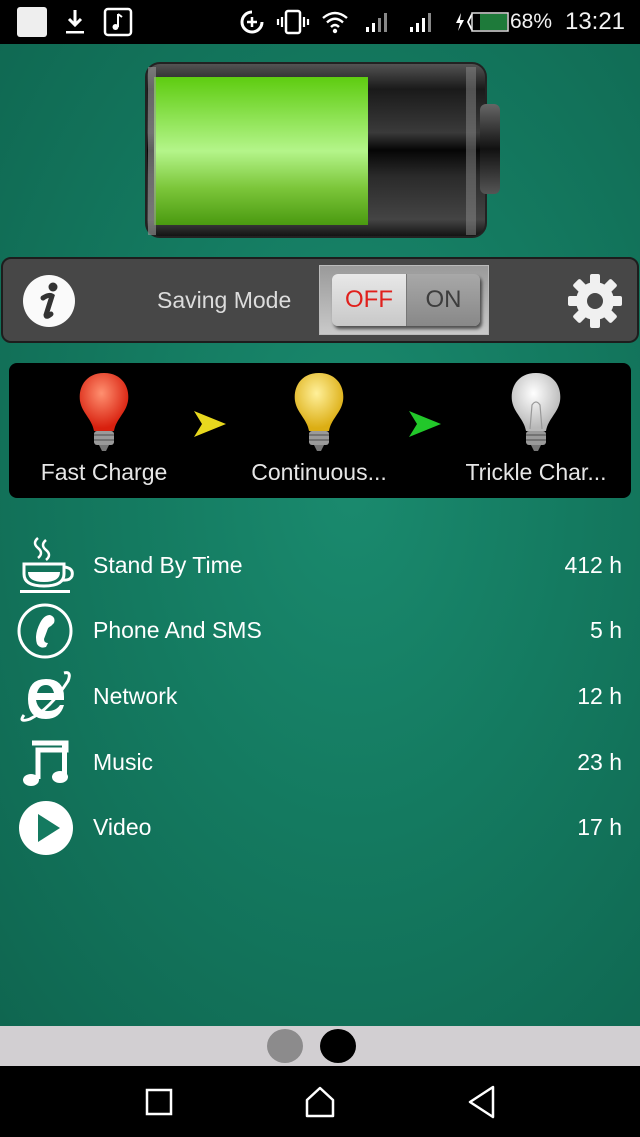 Image resolution: width=640 pixels, height=1137 pixels. What do you see at coordinates (210, 424) in the screenshot?
I see `arrow-right-yellow-icon` at bounding box center [210, 424].